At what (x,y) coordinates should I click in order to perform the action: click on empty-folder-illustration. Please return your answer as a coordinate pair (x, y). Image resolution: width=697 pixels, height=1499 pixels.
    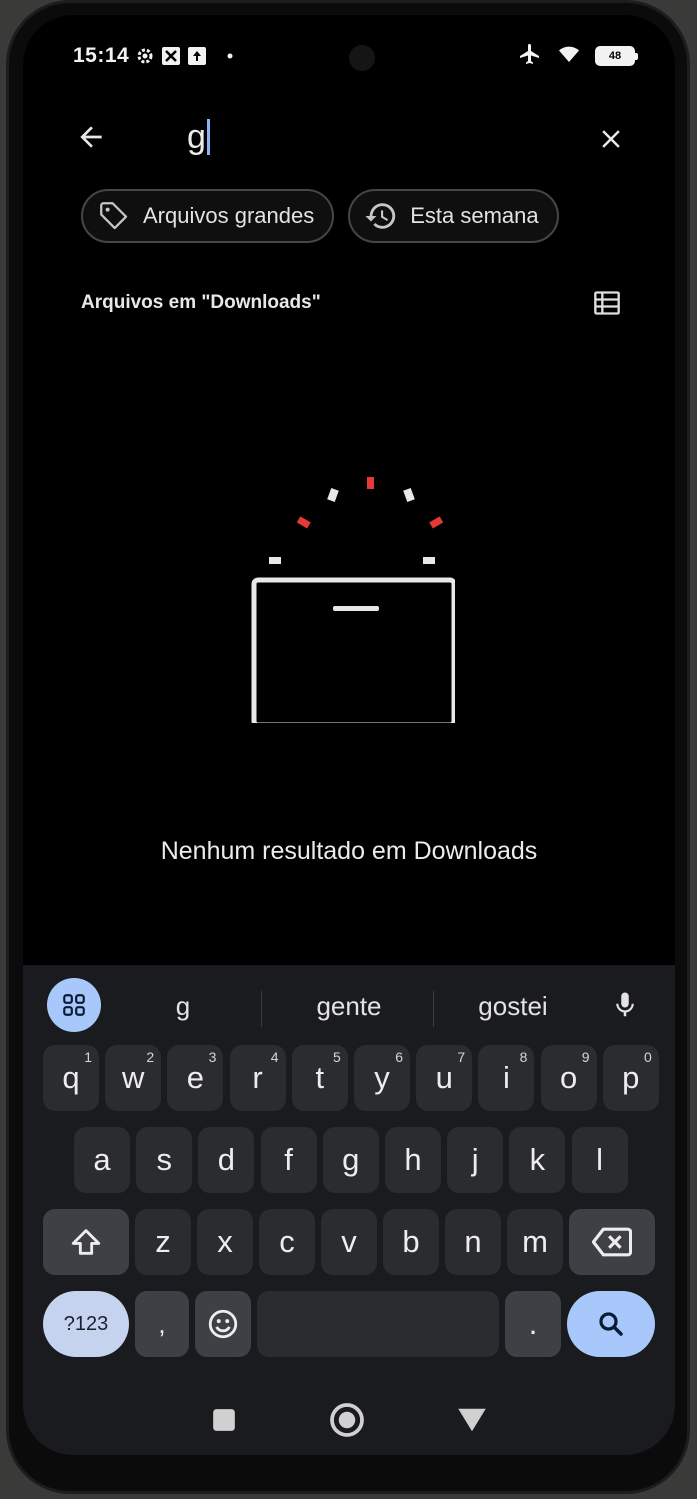
    Looking at the image, I should click on (353, 600).